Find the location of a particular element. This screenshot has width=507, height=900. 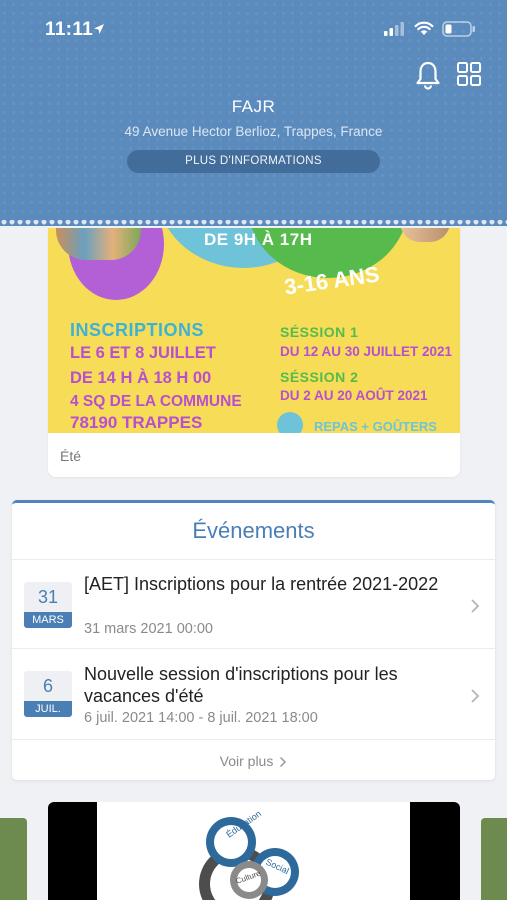

cellular-signal-icon is located at coordinates (394, 29).